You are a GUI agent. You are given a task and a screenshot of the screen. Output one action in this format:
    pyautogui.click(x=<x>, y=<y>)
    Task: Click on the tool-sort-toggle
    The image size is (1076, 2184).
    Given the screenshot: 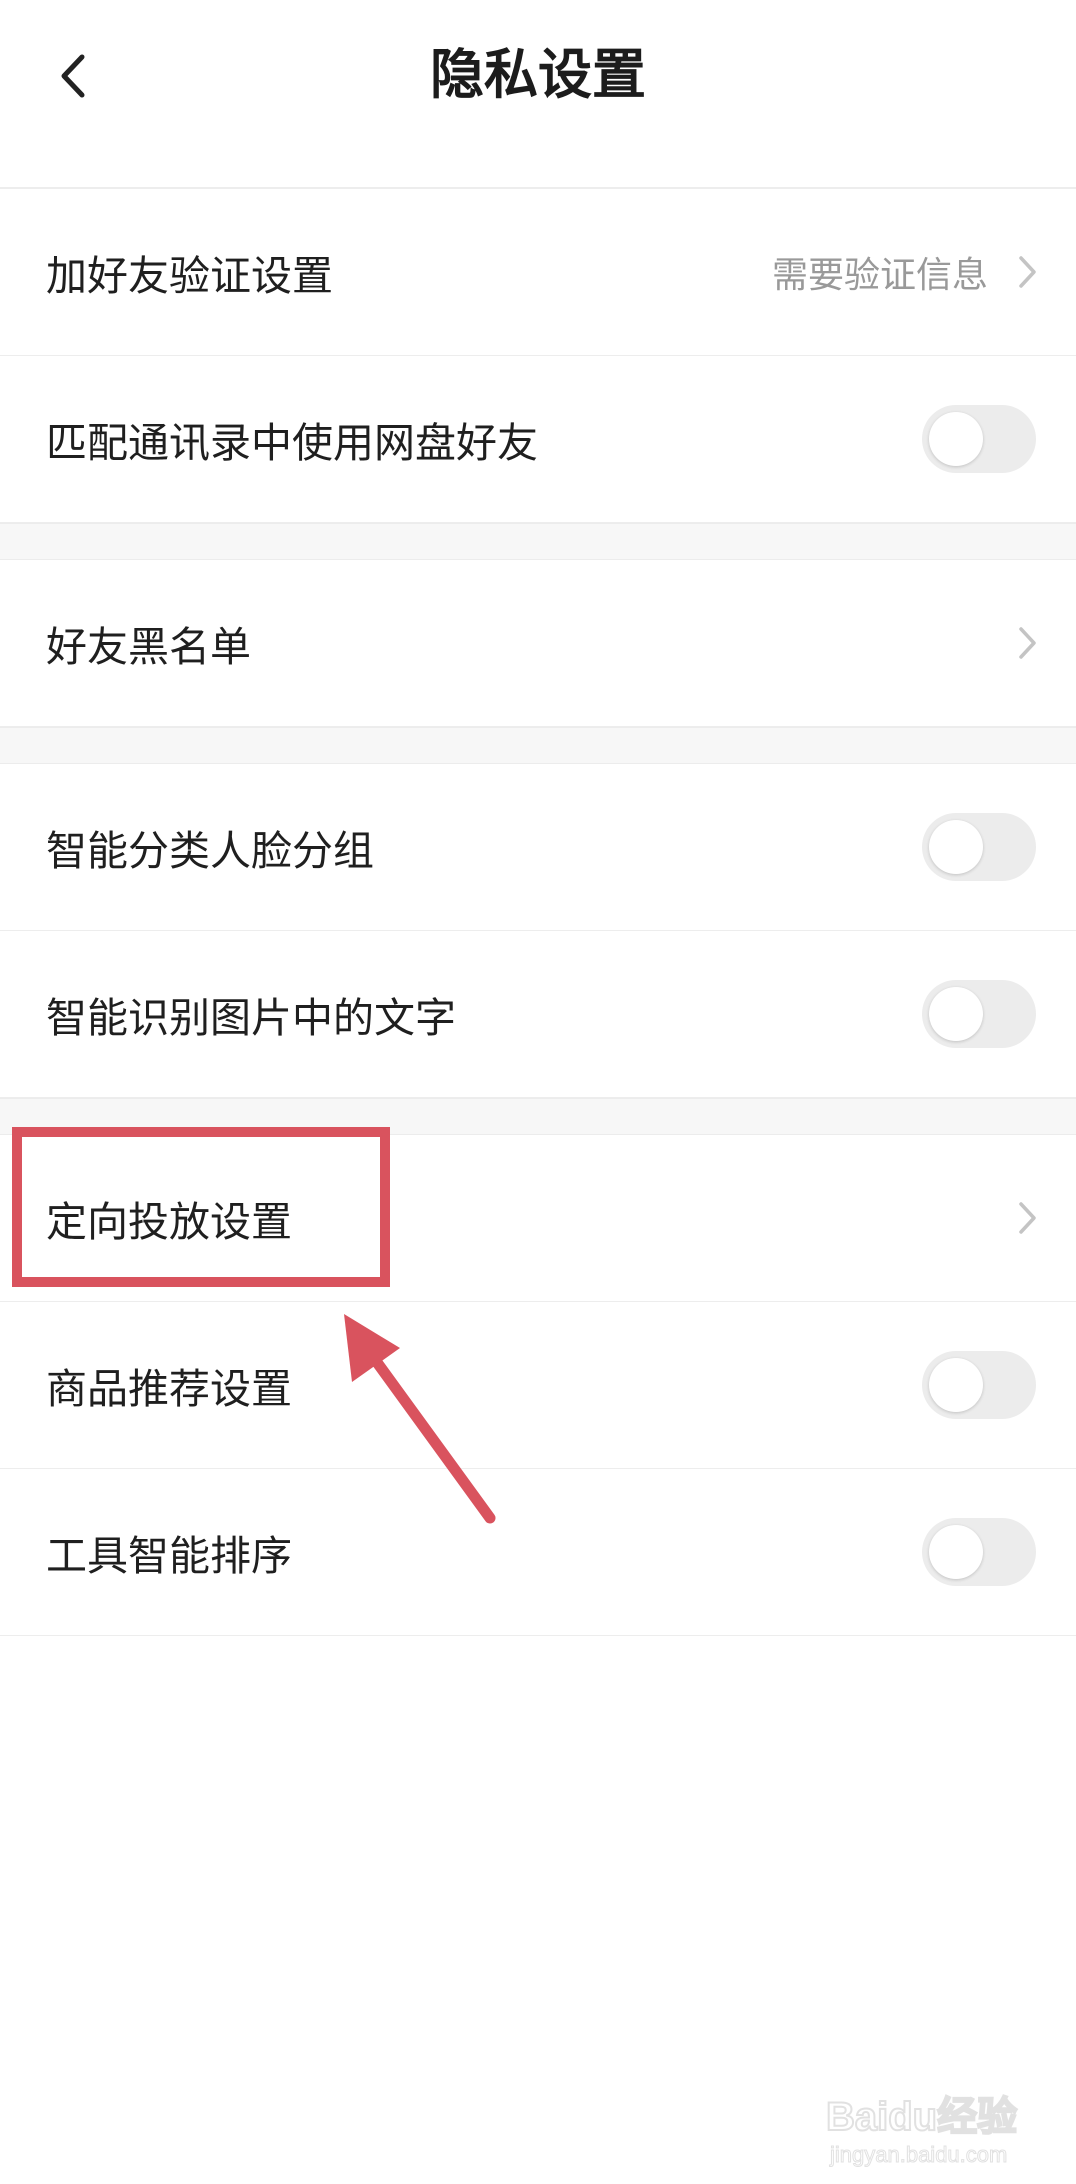 What is the action you would take?
    pyautogui.click(x=979, y=1552)
    